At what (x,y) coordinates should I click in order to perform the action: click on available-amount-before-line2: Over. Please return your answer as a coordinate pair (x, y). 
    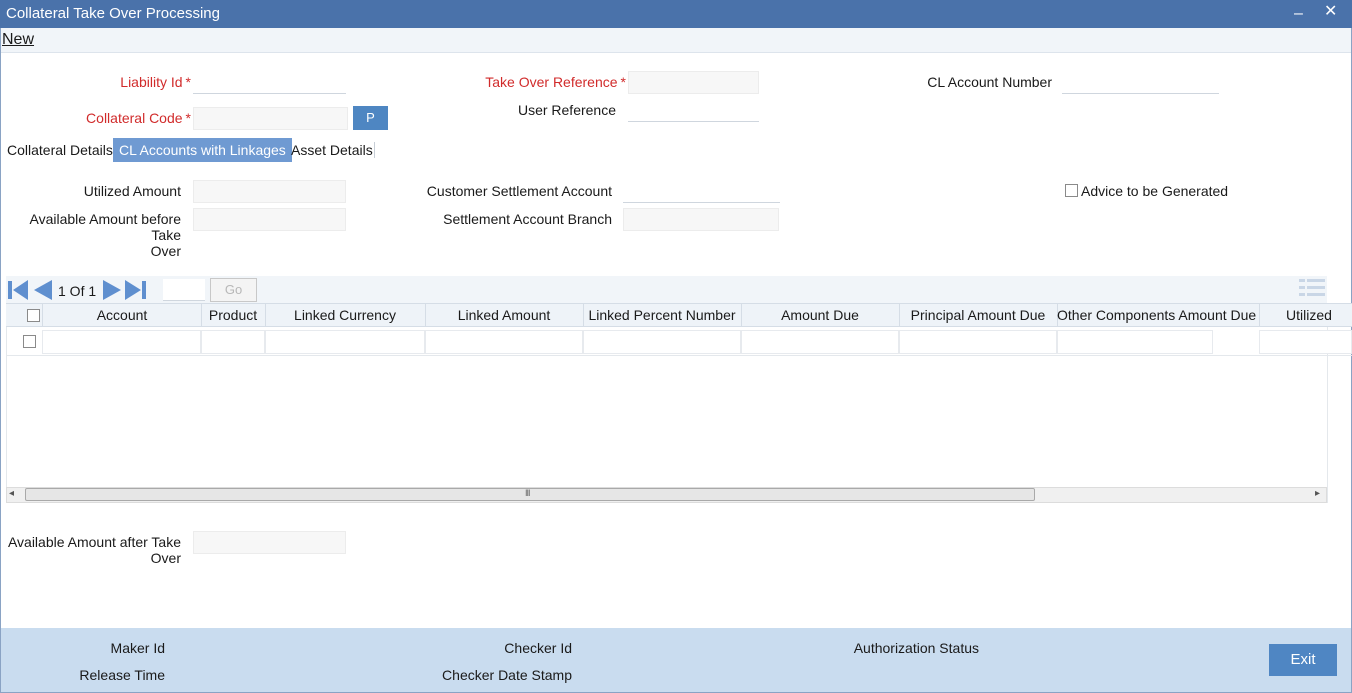
    Looking at the image, I should click on (165, 251).